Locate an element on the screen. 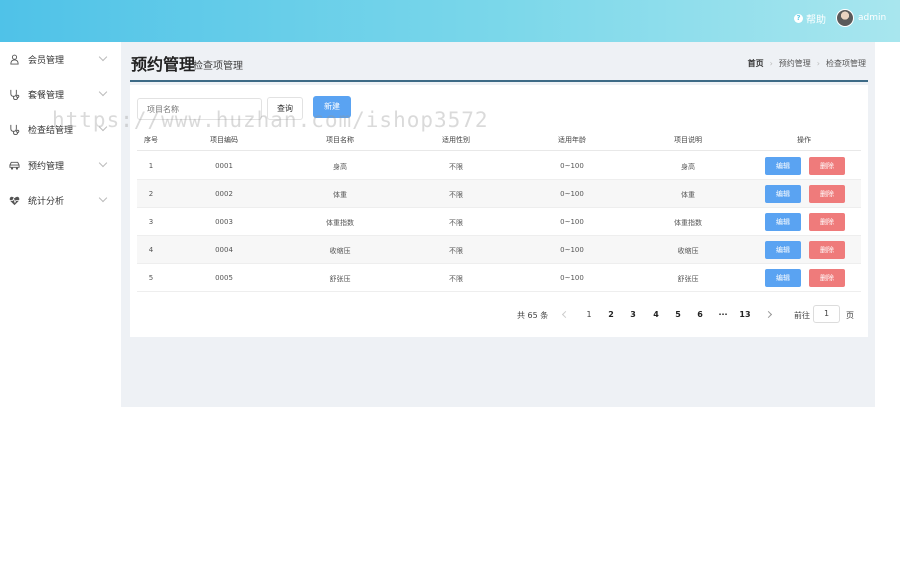  column-header: 适用性别 is located at coordinates (456, 140).